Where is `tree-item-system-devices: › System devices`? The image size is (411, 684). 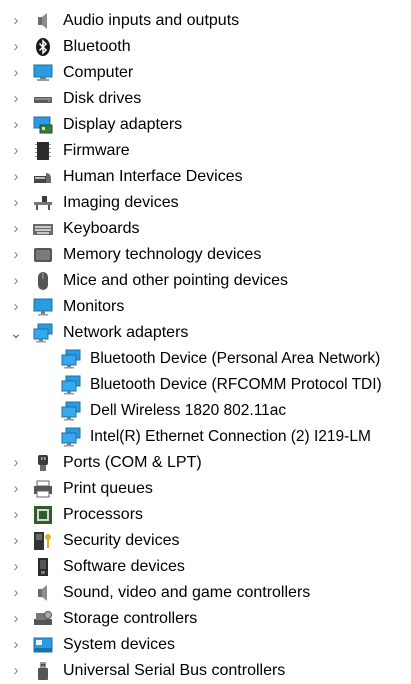
tree-item-system-devices: › System devices is located at coordinates (205, 645).